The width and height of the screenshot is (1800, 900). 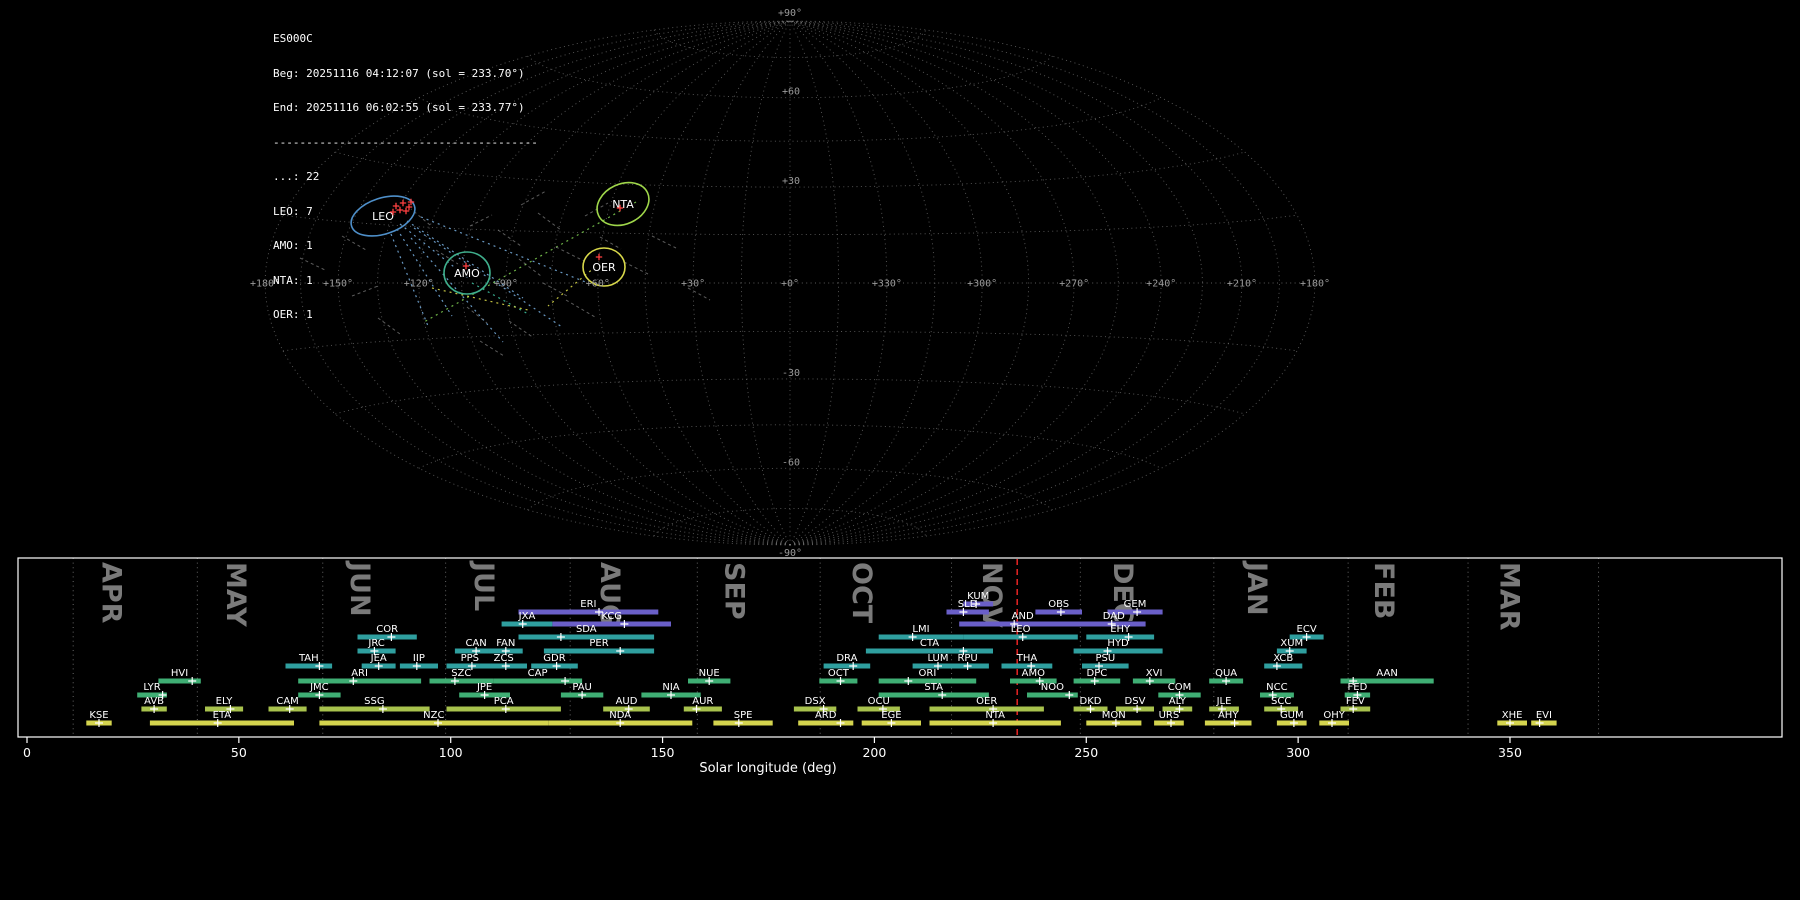 I want to click on shower-label: NOO, so click(x=1052, y=687).